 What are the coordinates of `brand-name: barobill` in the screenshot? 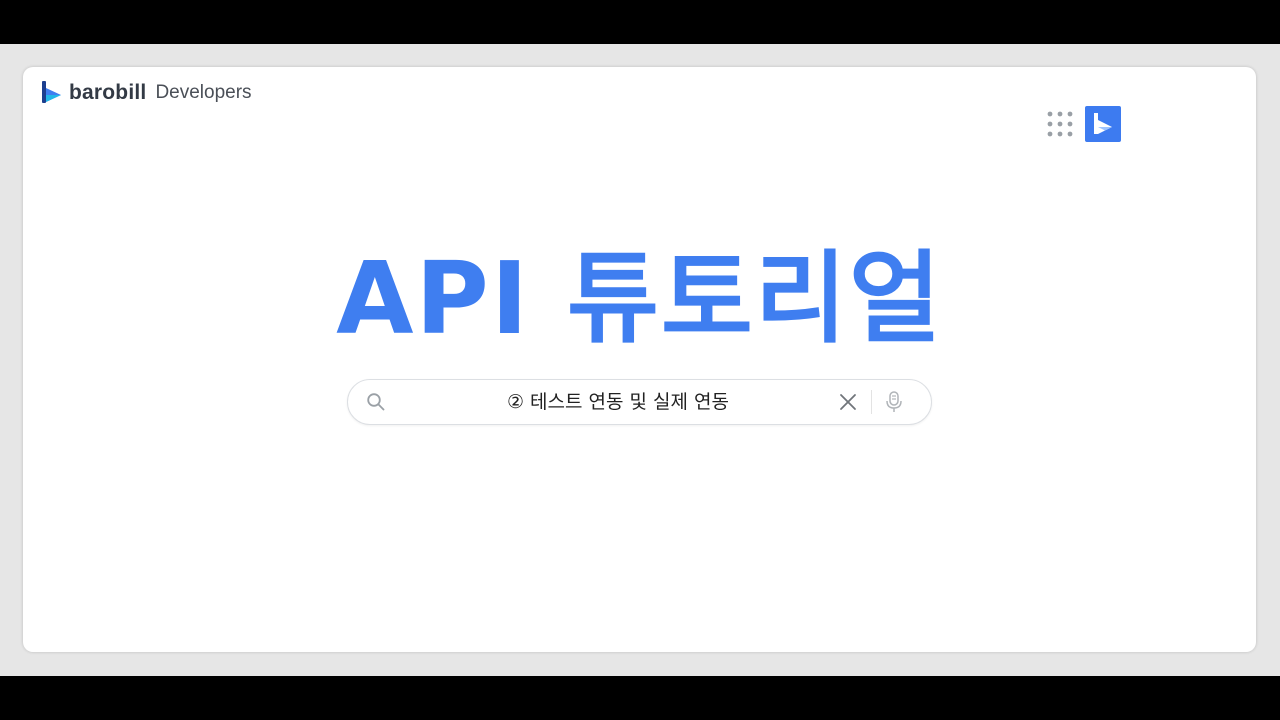 It's located at (108, 92).